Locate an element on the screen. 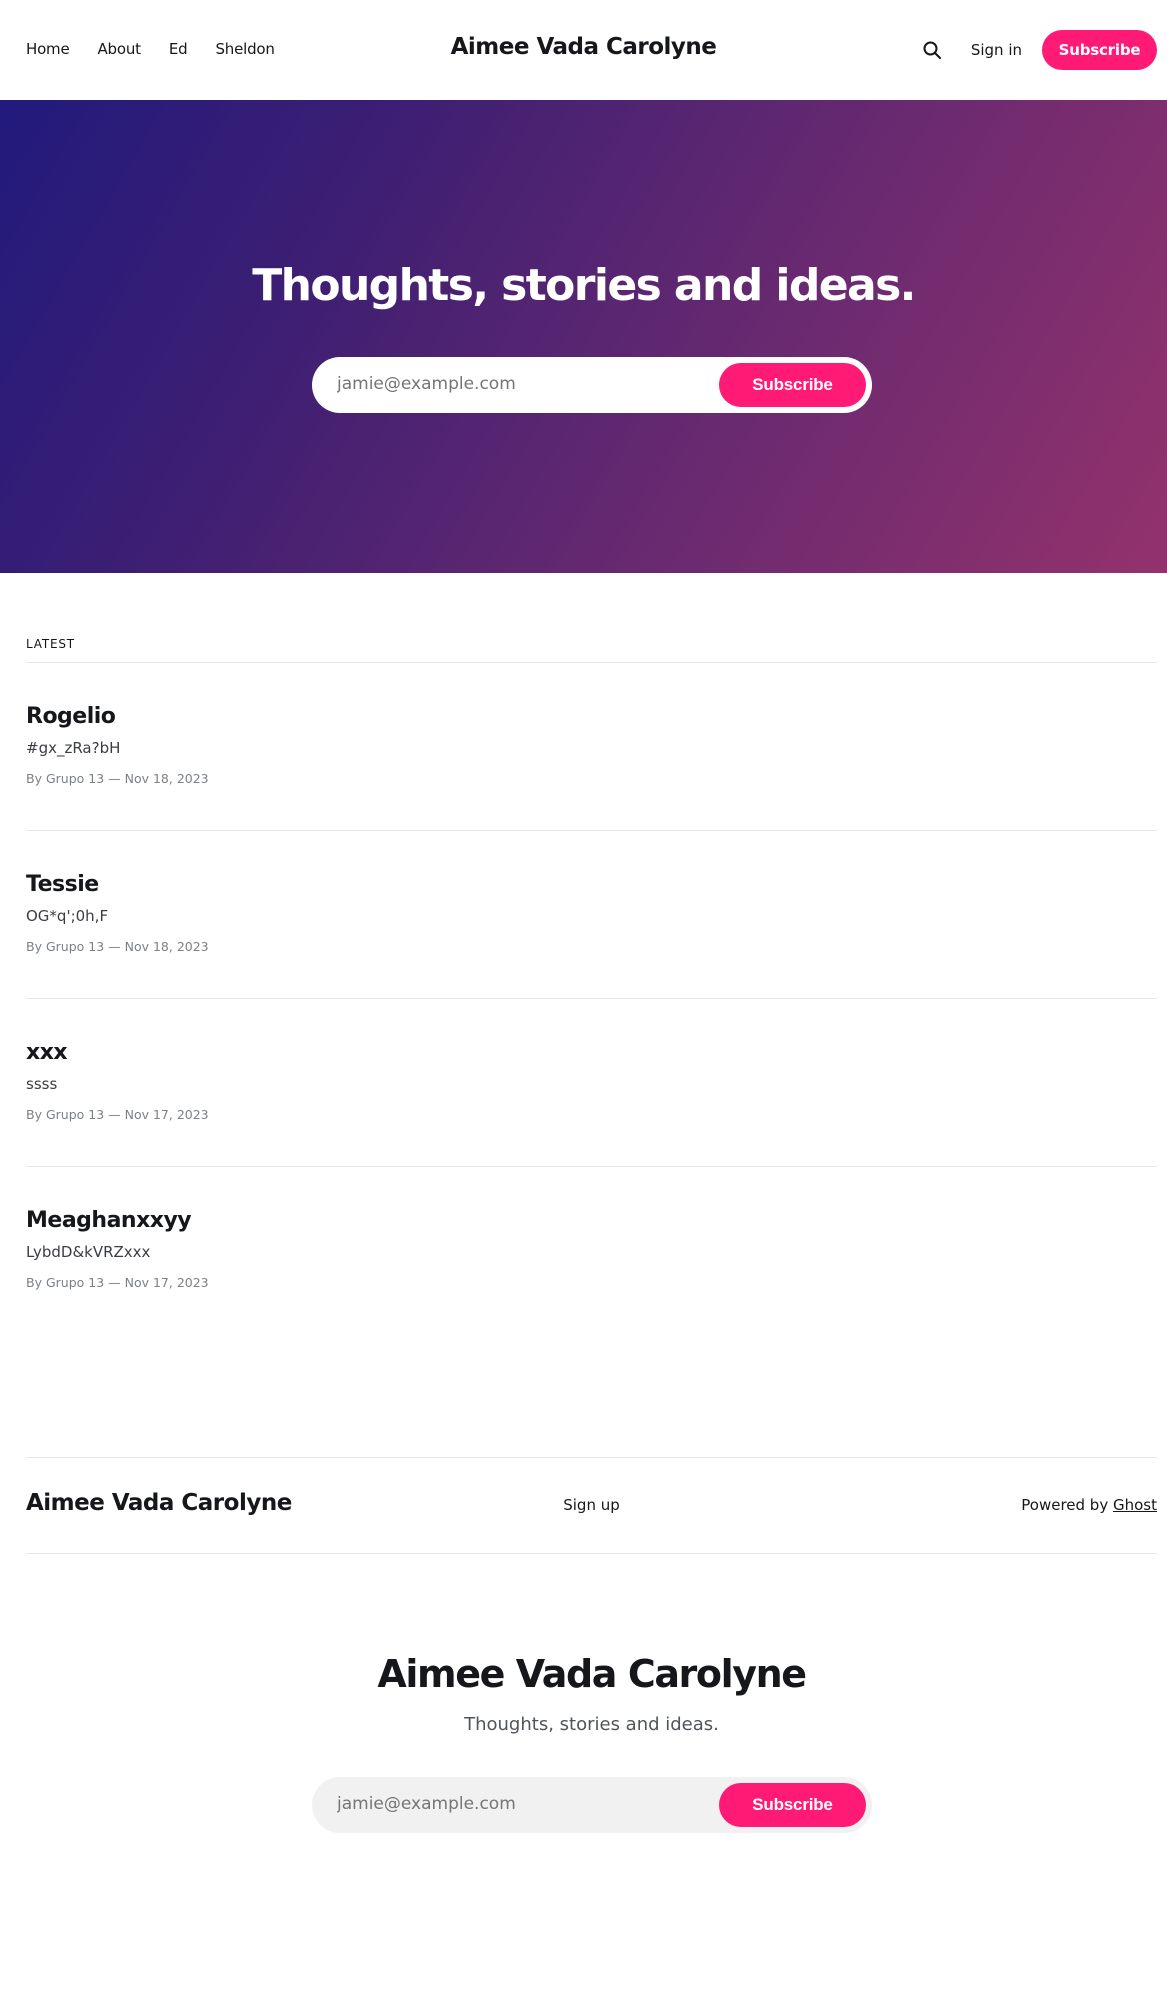 The height and width of the screenshot is (1993, 1167). main-nav: Home About Ed Sheldon is located at coordinates (150, 49).